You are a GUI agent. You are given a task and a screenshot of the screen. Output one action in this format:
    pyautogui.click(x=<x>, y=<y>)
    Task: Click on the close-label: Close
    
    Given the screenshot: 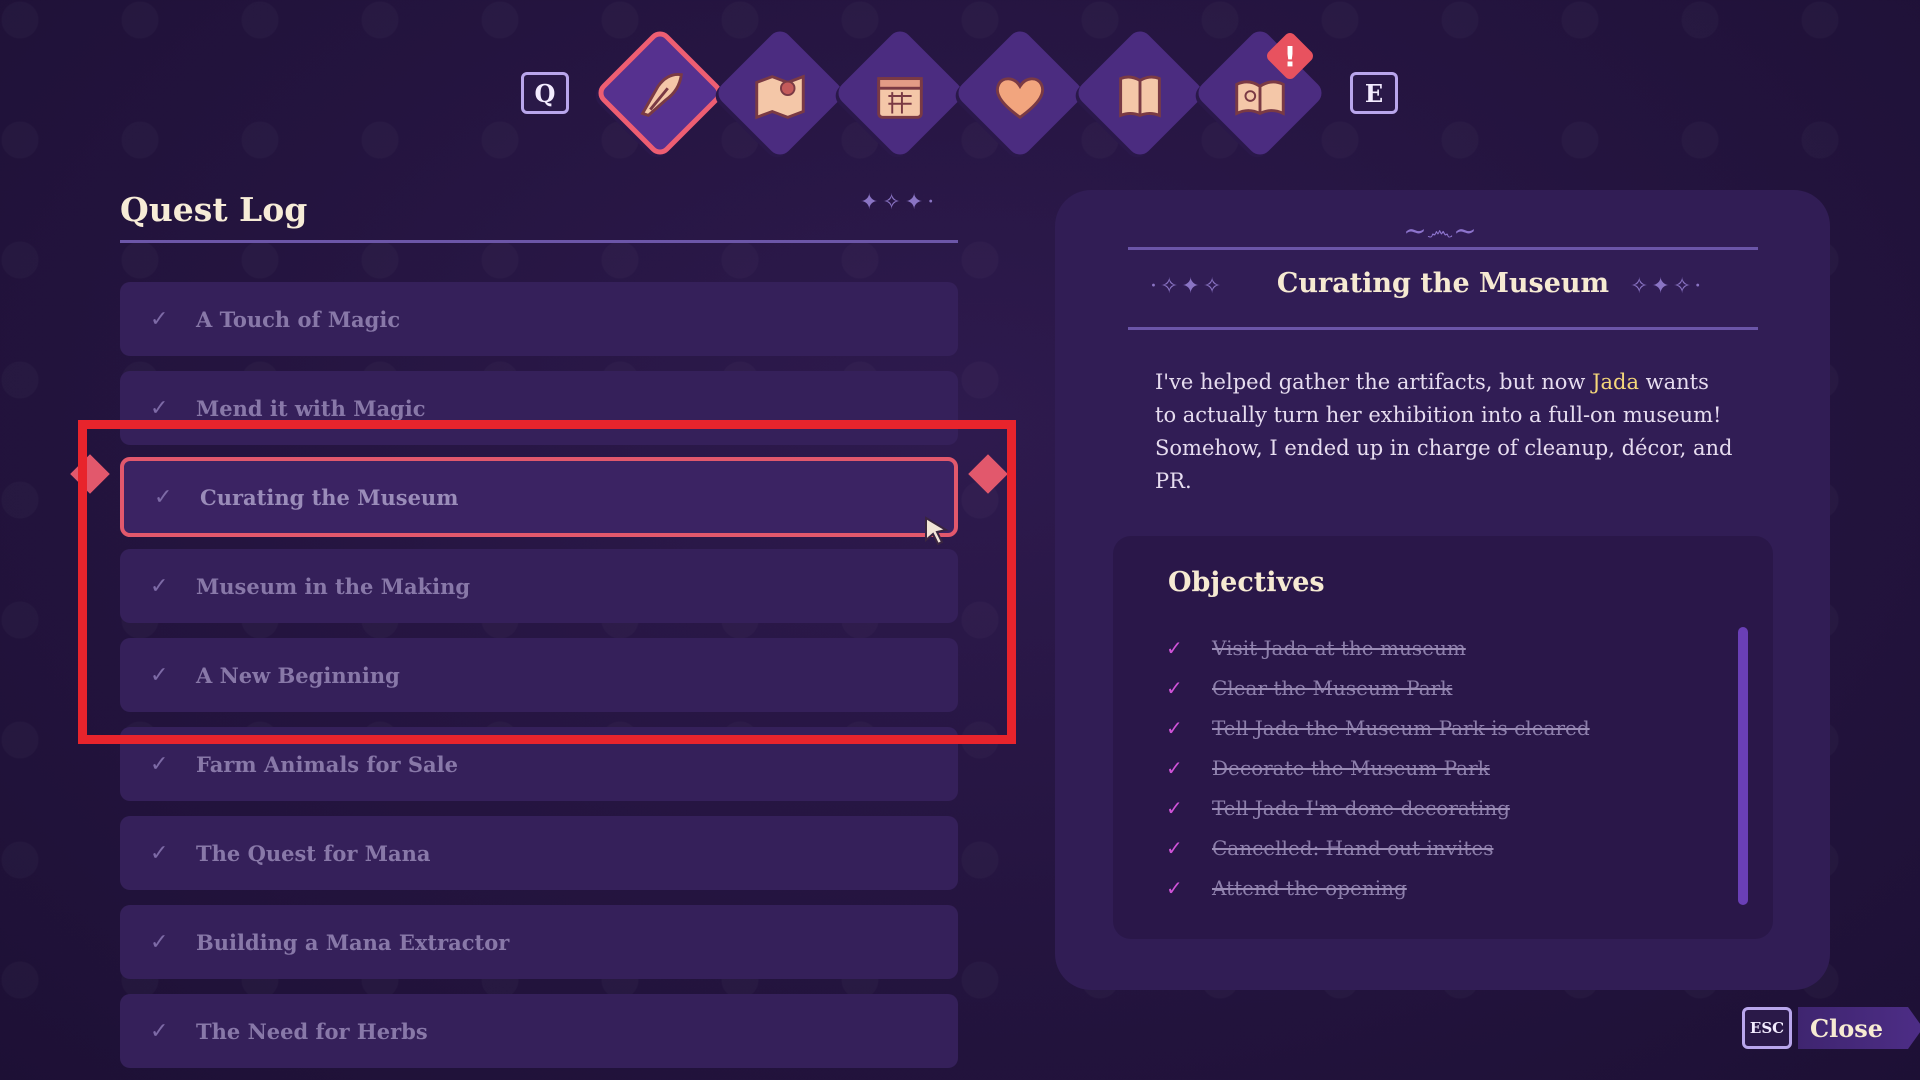 What is the action you would take?
    pyautogui.click(x=1859, y=1028)
    